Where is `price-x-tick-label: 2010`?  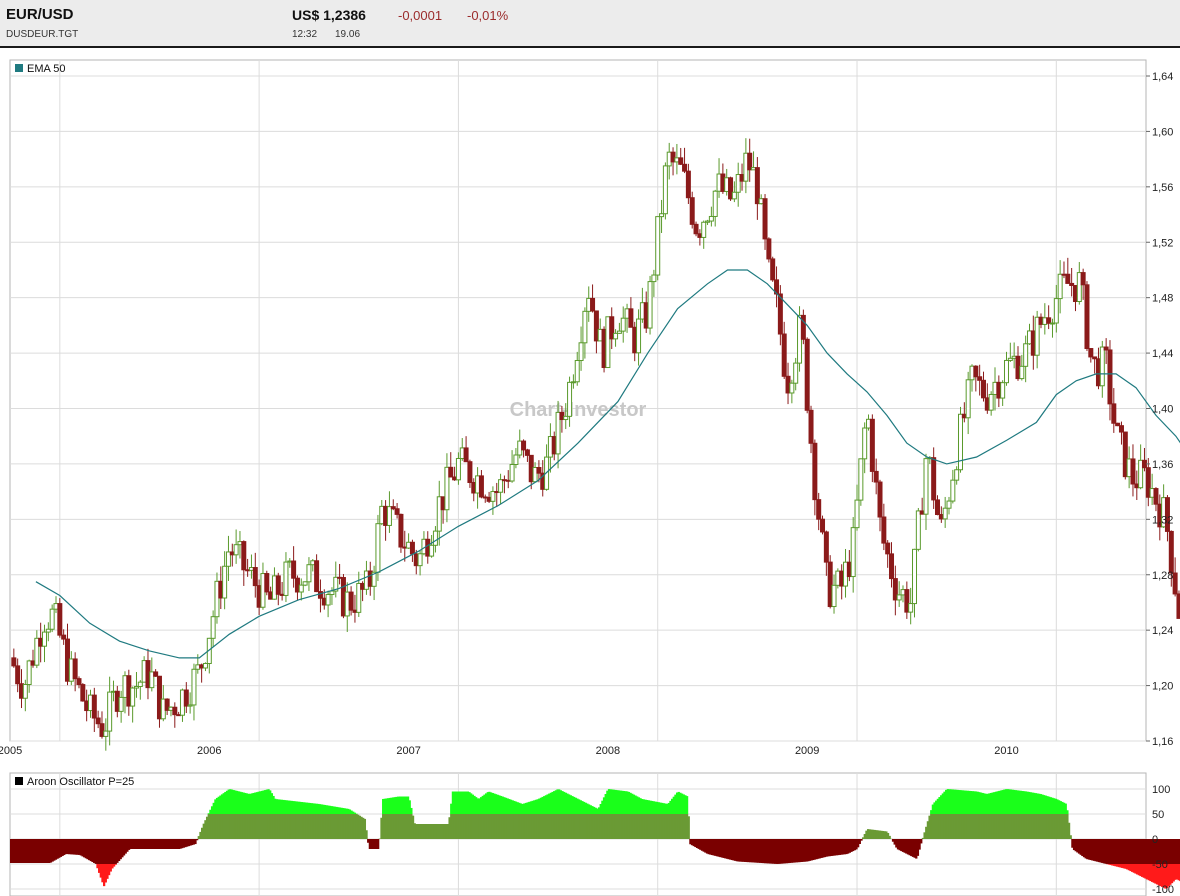
price-x-tick-label: 2010 is located at coordinates (1006, 751).